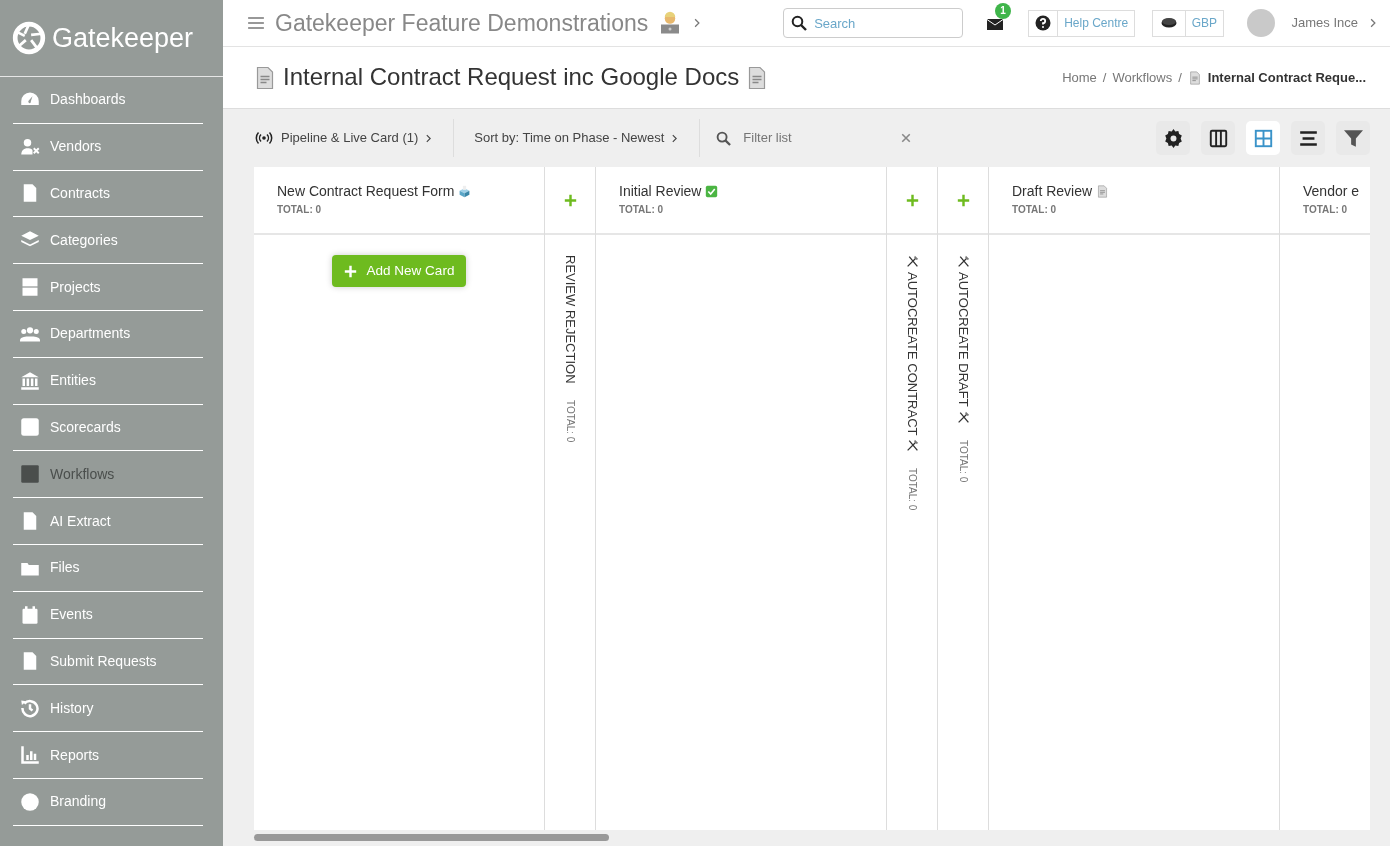 The width and height of the screenshot is (1390, 846). Describe the element at coordinates (1003, 11) in the screenshot. I see `unread-count-badge: 1` at that location.